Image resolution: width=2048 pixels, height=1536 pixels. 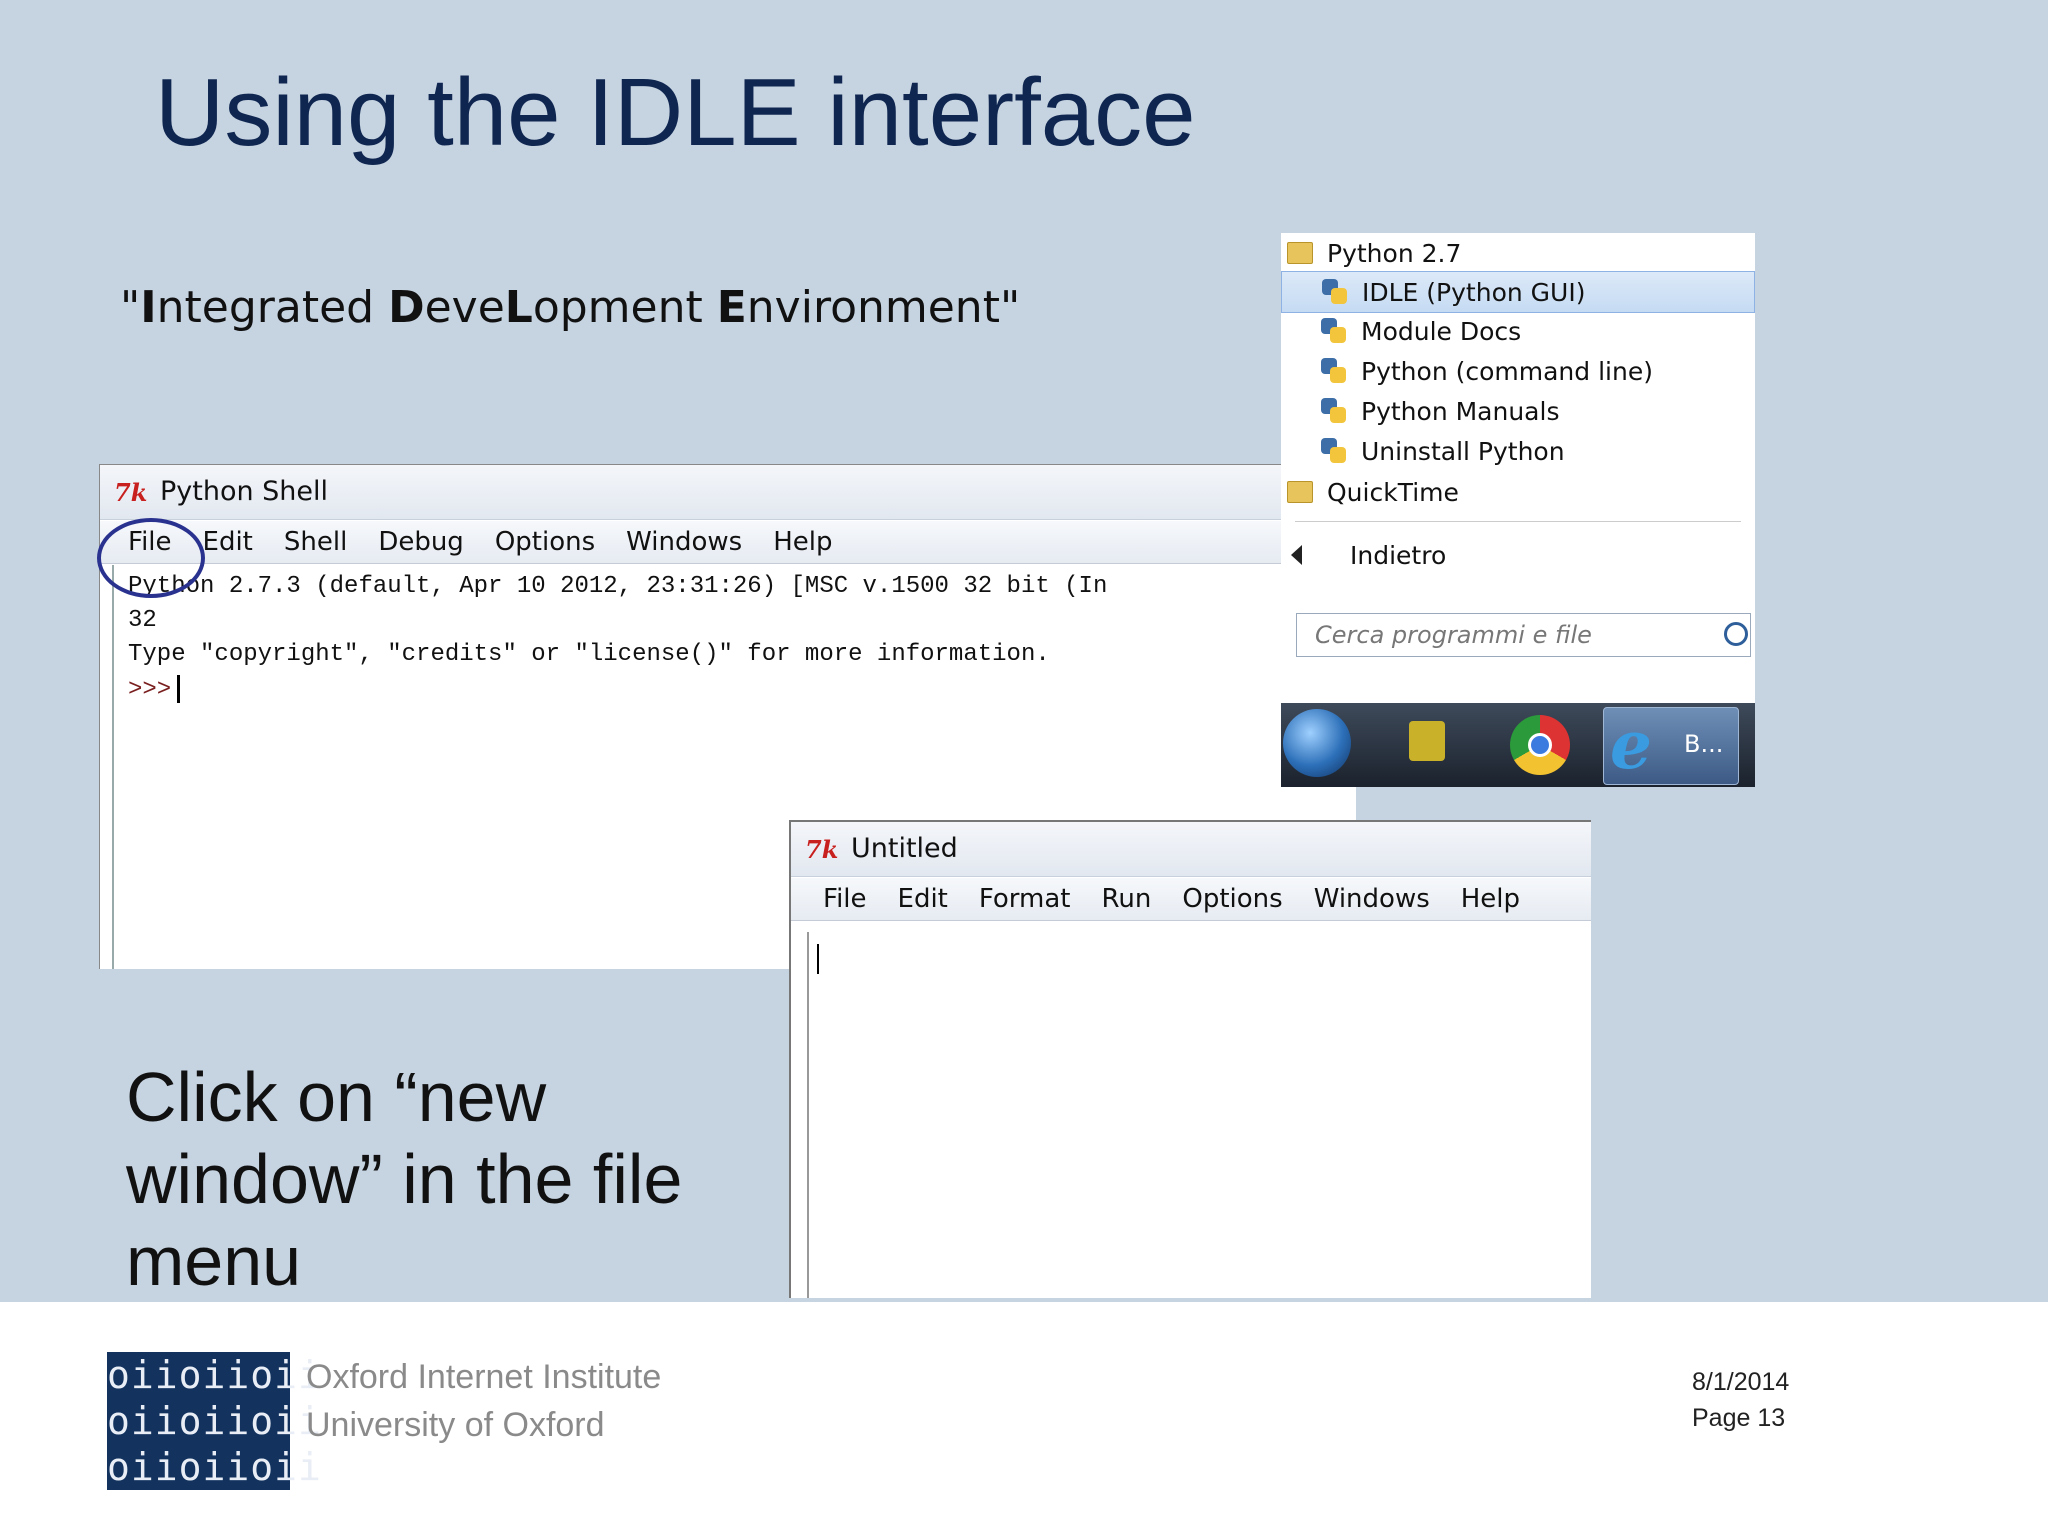 What do you see at coordinates (1127, 899) in the screenshot?
I see `editor-menu-run: Run` at bounding box center [1127, 899].